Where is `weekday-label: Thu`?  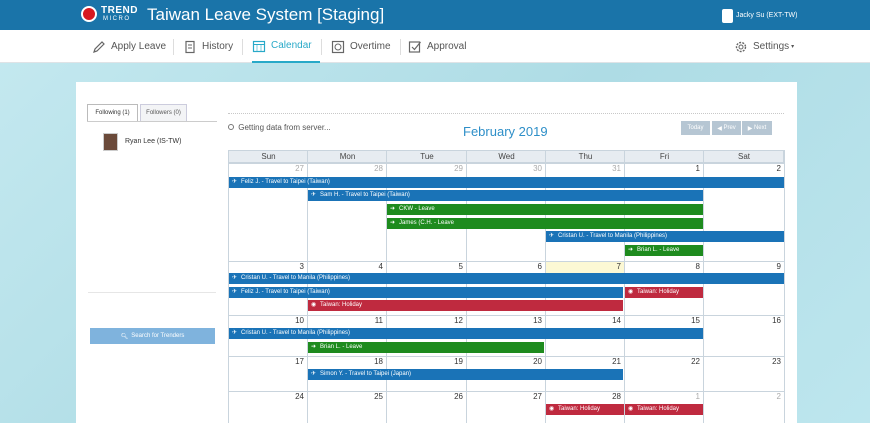 weekday-label: Thu is located at coordinates (585, 156).